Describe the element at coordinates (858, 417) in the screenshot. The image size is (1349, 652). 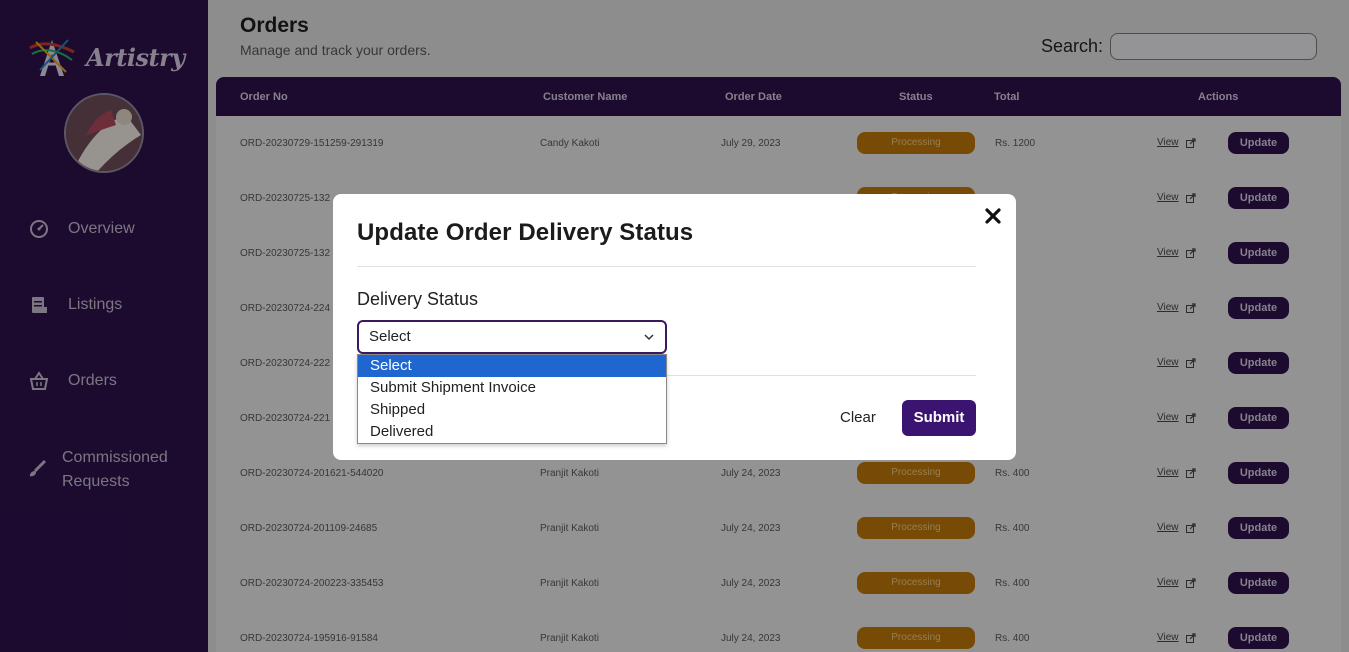
I see `clear-button: Clear` at that location.